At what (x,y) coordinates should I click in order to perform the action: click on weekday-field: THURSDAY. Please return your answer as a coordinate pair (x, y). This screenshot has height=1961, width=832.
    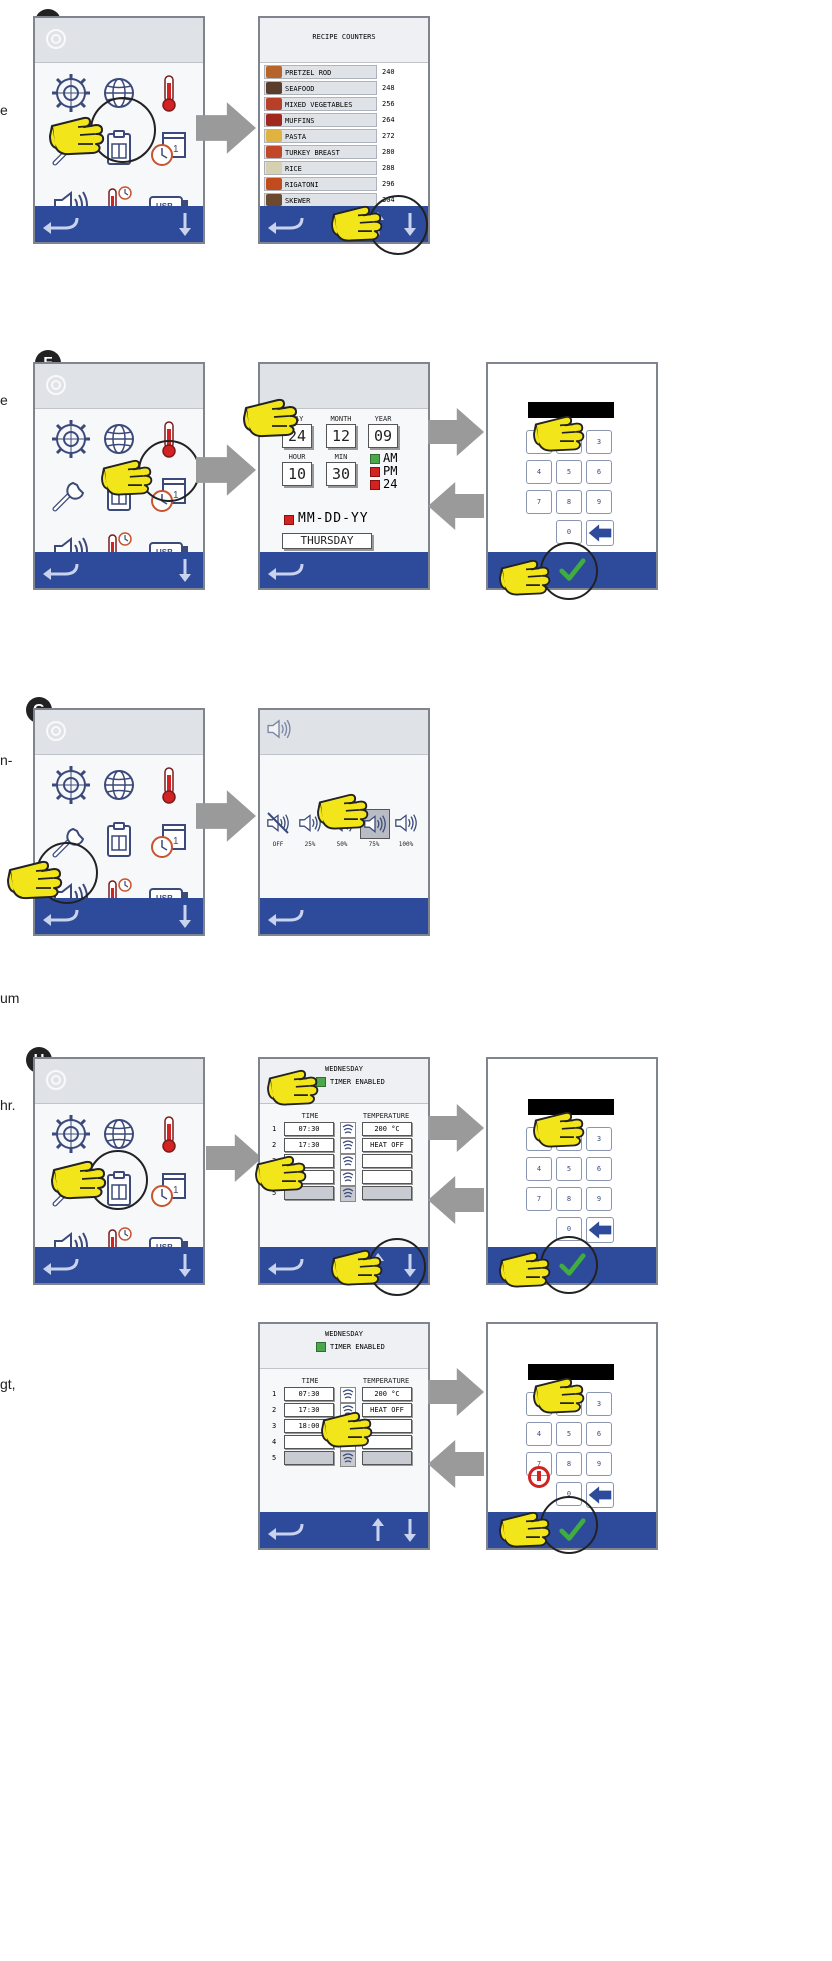
    Looking at the image, I should click on (327, 541).